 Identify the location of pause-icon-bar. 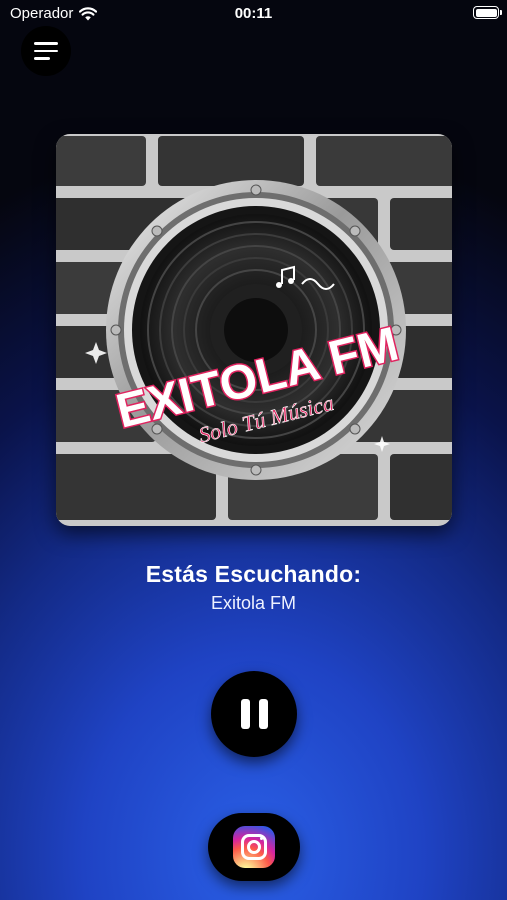
(263, 714).